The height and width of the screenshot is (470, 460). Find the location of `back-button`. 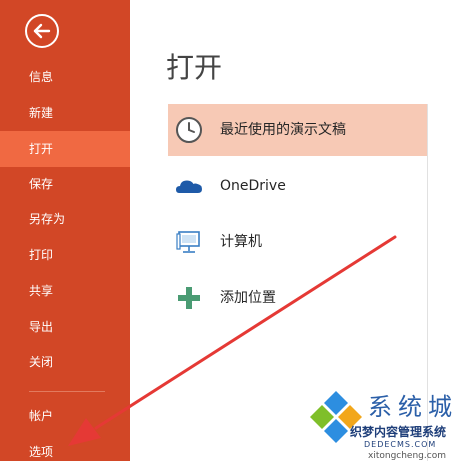

back-button is located at coordinates (42, 31).